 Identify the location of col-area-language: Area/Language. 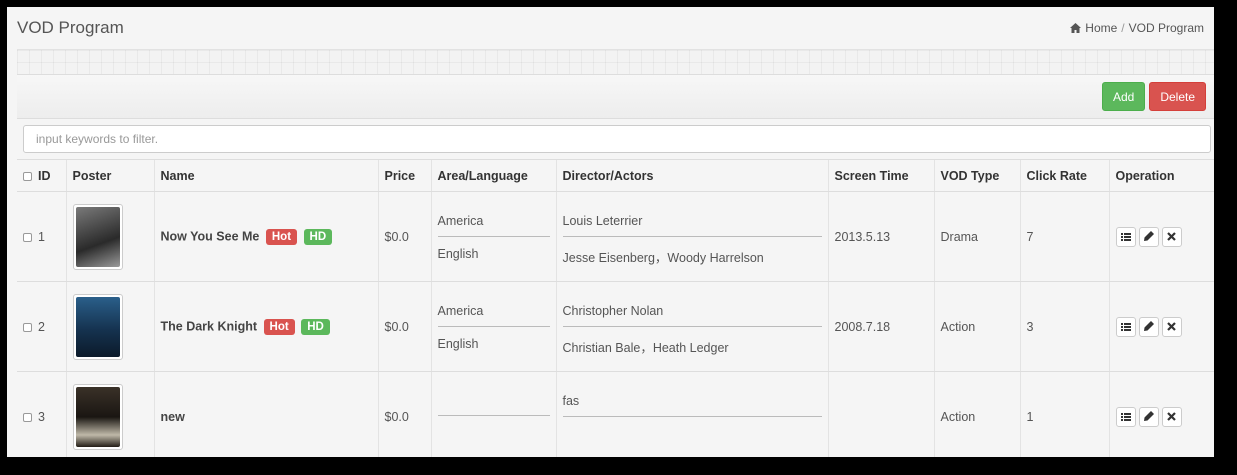
(493, 175).